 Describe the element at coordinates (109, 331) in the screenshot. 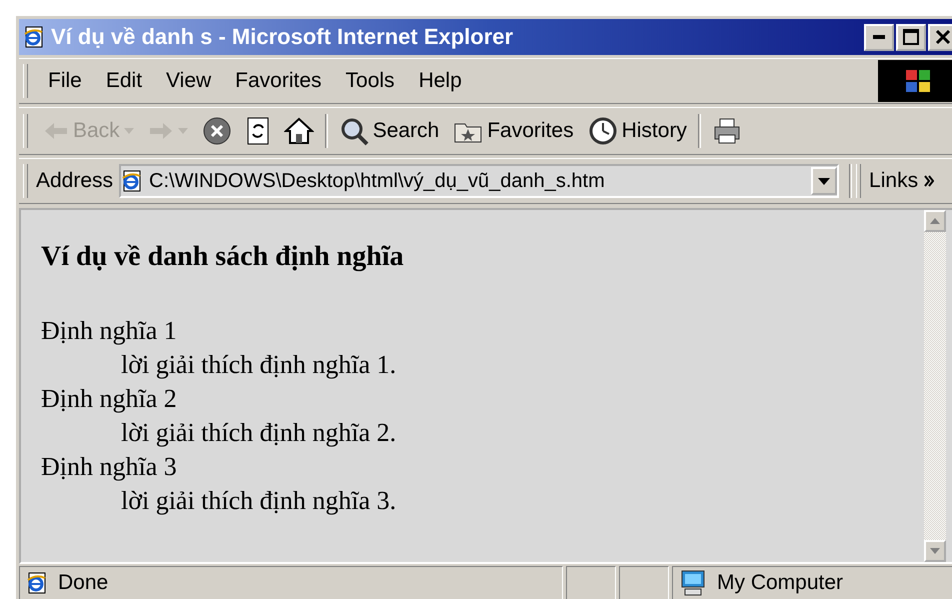

I see `definition-term: Định nghĩa 1` at that location.